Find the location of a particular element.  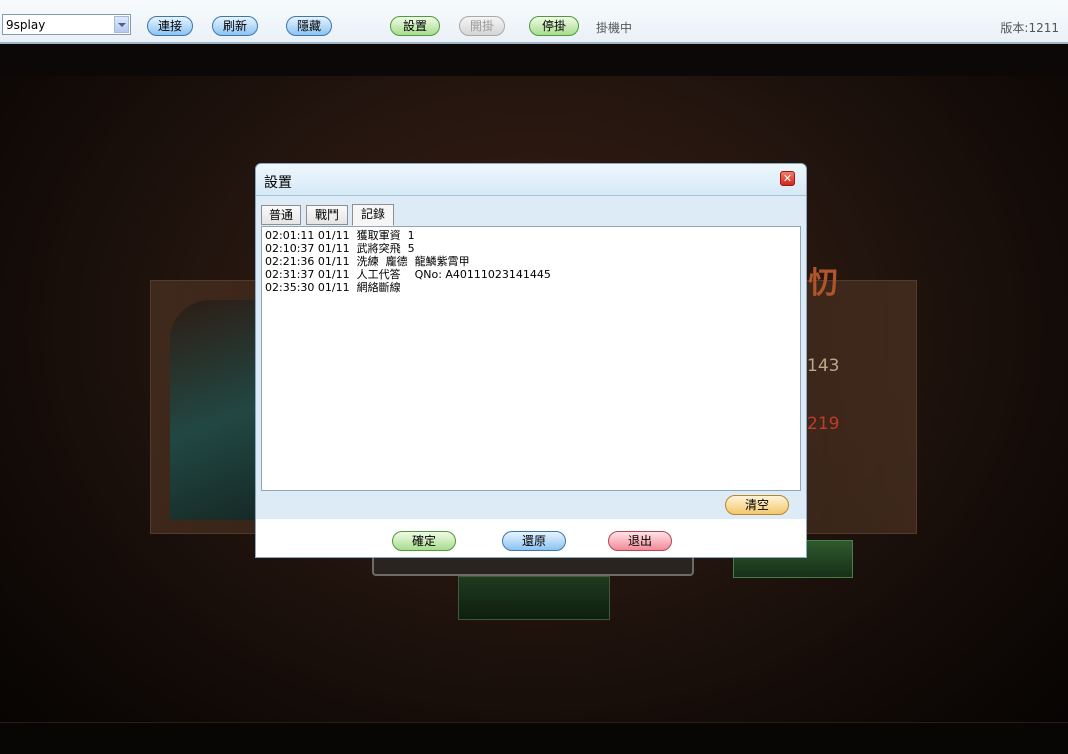

game-character-art is located at coordinates (215, 410).